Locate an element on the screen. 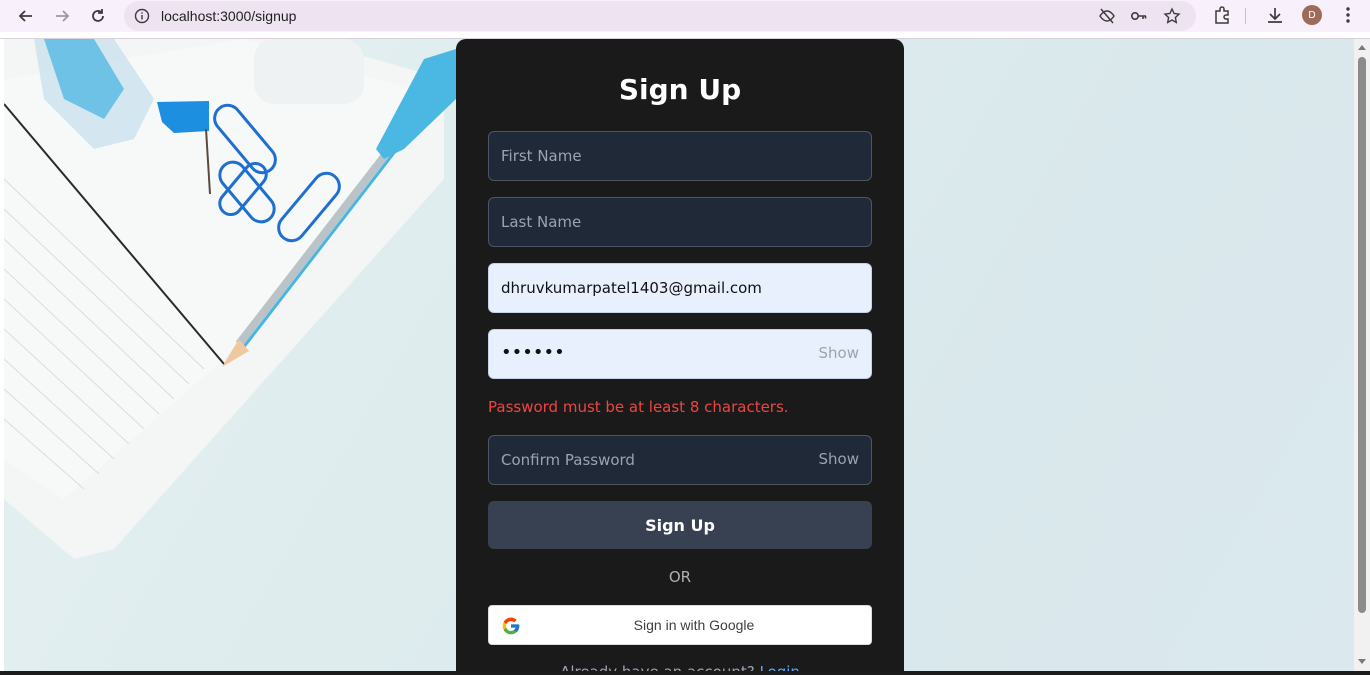 The image size is (1370, 675). reload-button is located at coordinates (98, 16).